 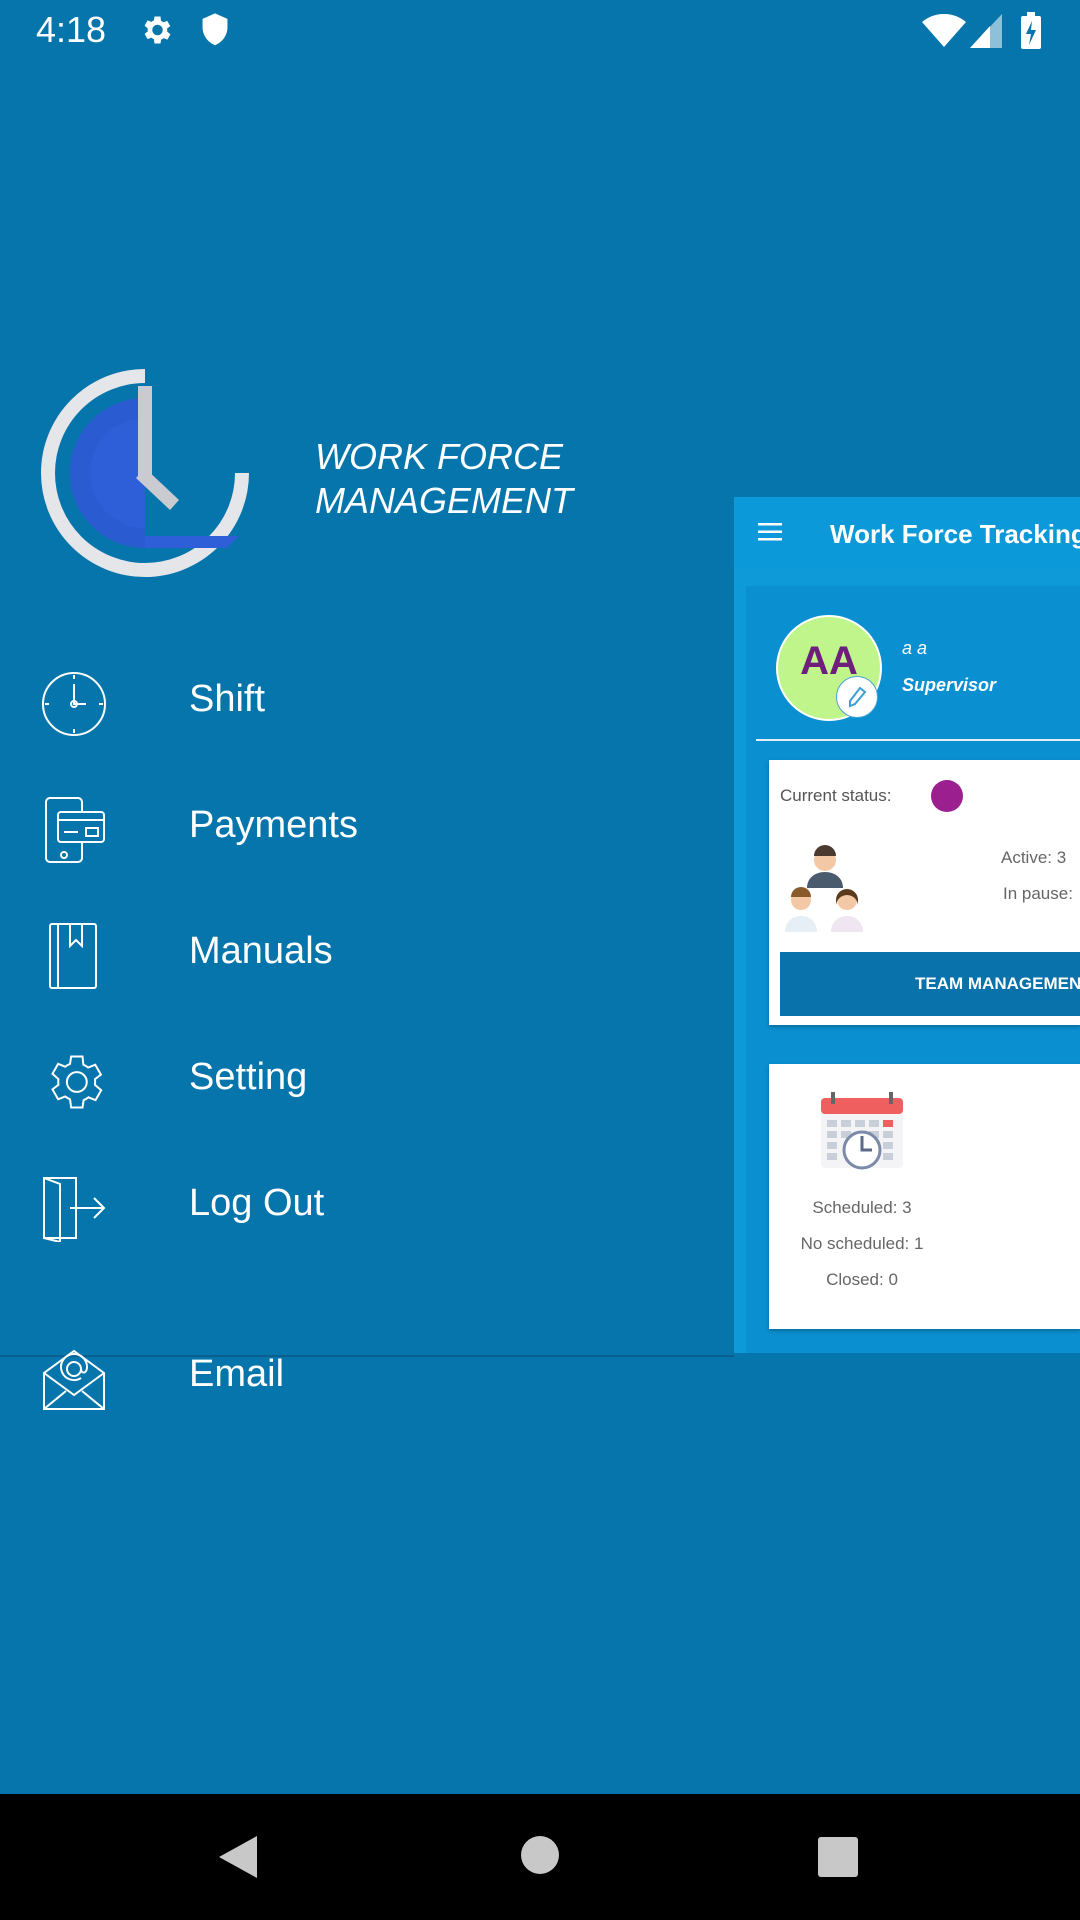 I want to click on menu-label-email: Email, so click(x=237, y=1374).